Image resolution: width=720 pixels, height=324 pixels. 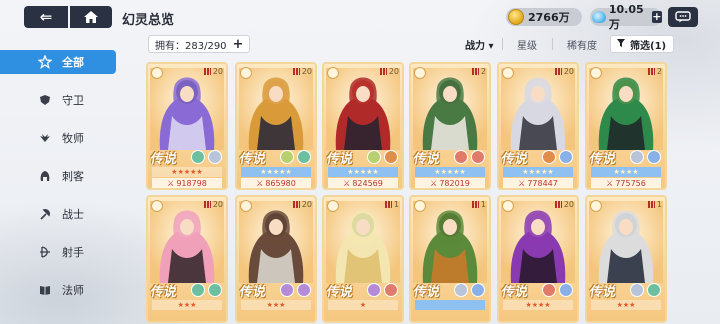 I want to click on axe-icon, so click(x=45, y=214).